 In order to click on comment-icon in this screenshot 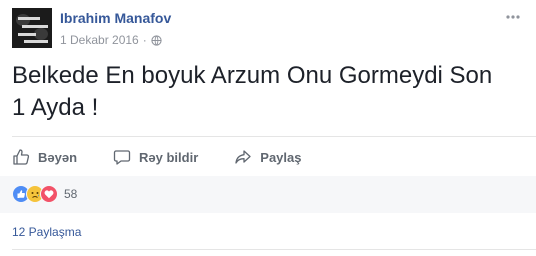, I will do `click(122, 157)`.